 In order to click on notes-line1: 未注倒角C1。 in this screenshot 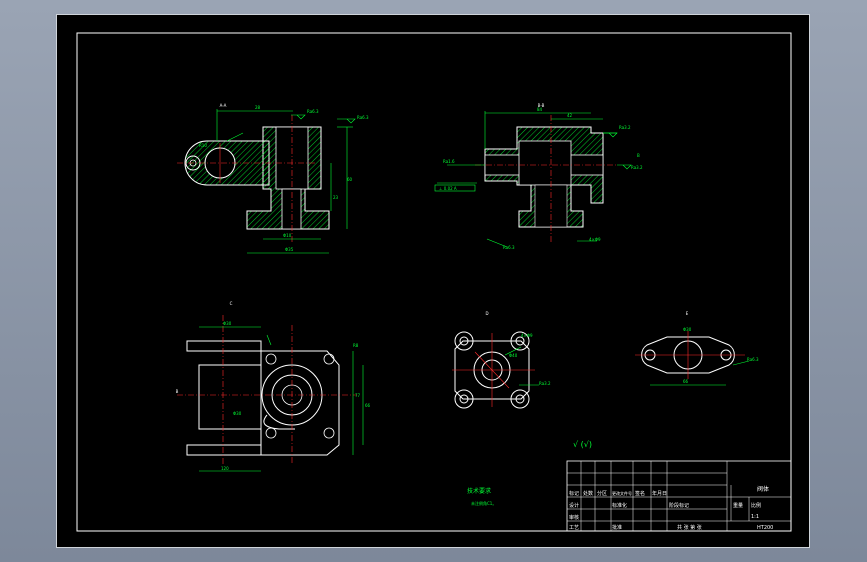, I will do `click(483, 503)`.